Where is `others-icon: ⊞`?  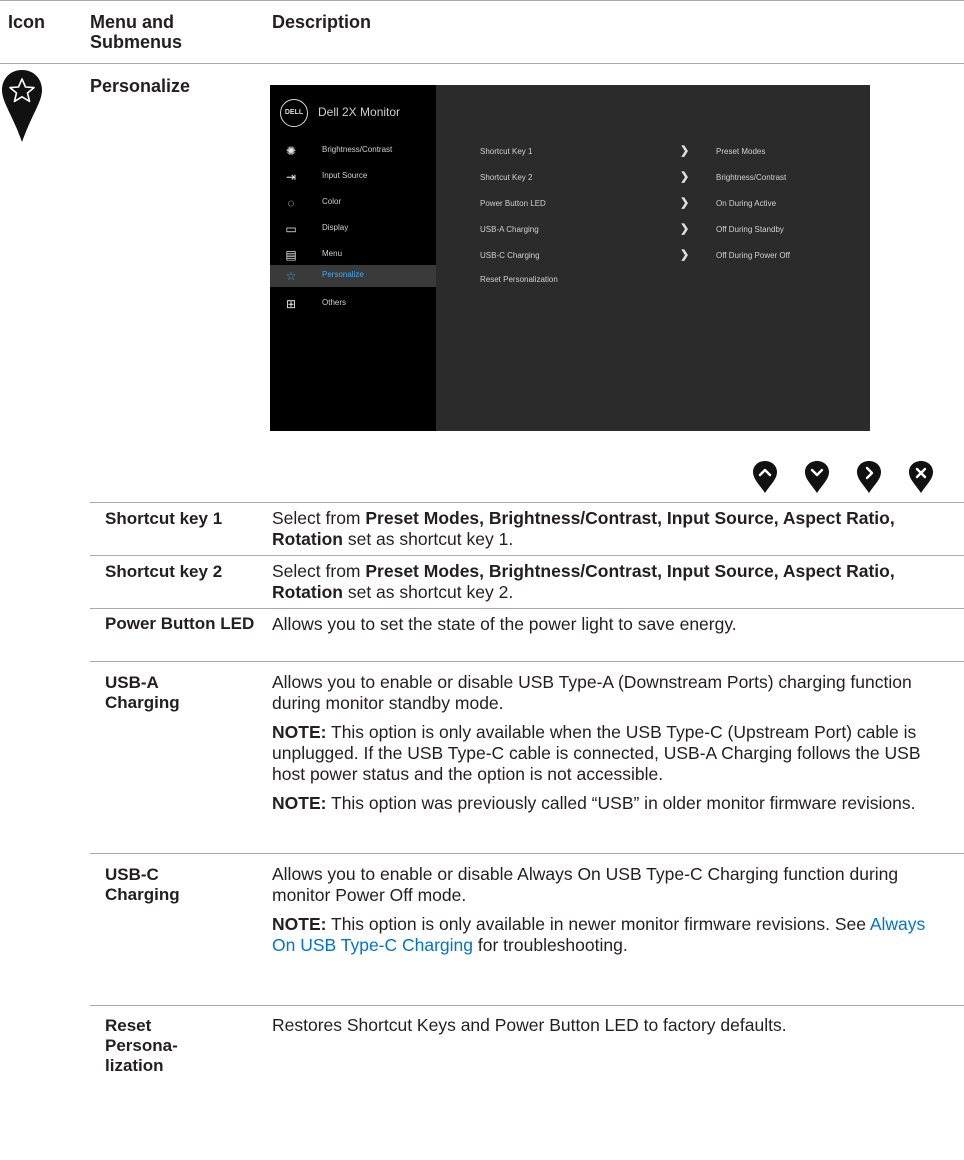 others-icon: ⊞ is located at coordinates (291, 304).